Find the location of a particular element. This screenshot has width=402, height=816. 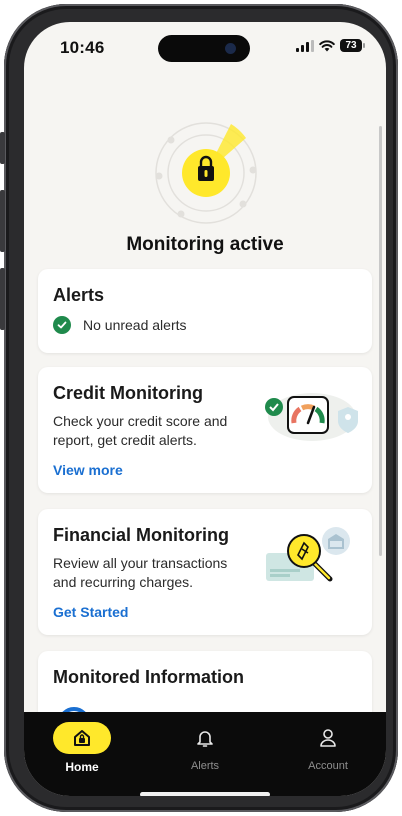

check-circle-icon is located at coordinates (62, 325).